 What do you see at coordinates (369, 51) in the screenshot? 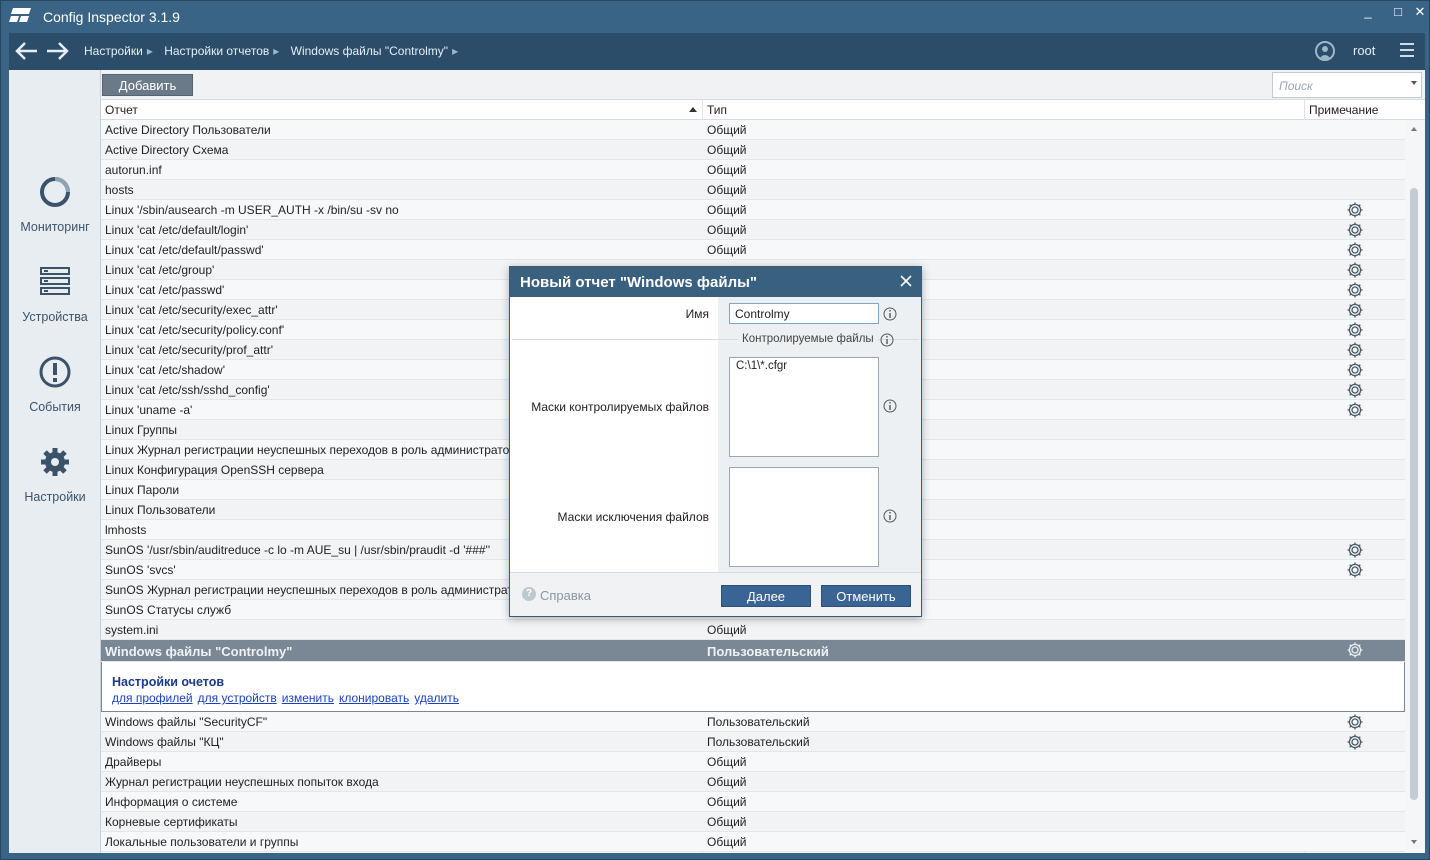
I see `breadcrumb-item: Windows файлы "Controlmy"` at bounding box center [369, 51].